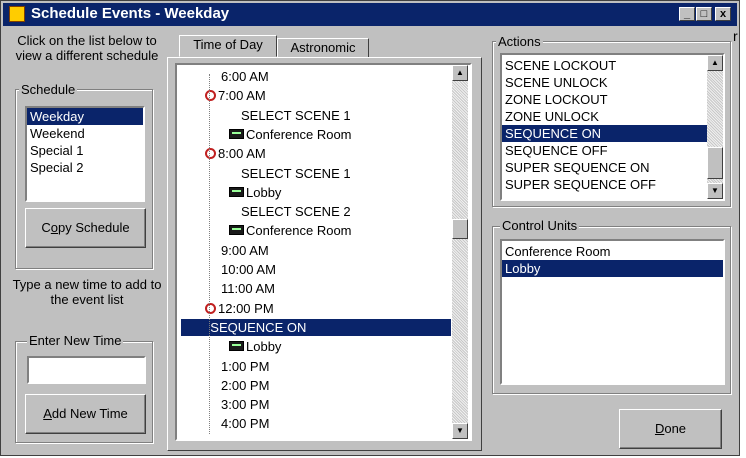 This screenshot has width=746, height=458. What do you see at coordinates (612, 268) in the screenshot?
I see `control-unit-item: Lobby` at bounding box center [612, 268].